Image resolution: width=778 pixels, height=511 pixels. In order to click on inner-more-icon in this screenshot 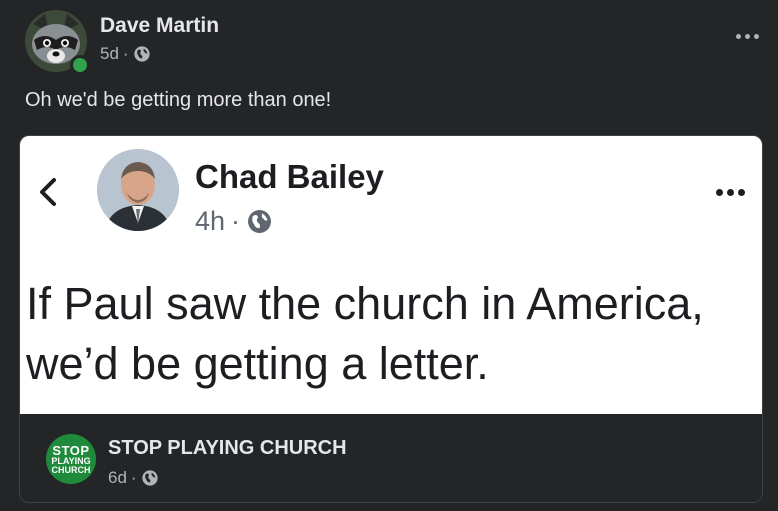, I will do `click(730, 192)`.